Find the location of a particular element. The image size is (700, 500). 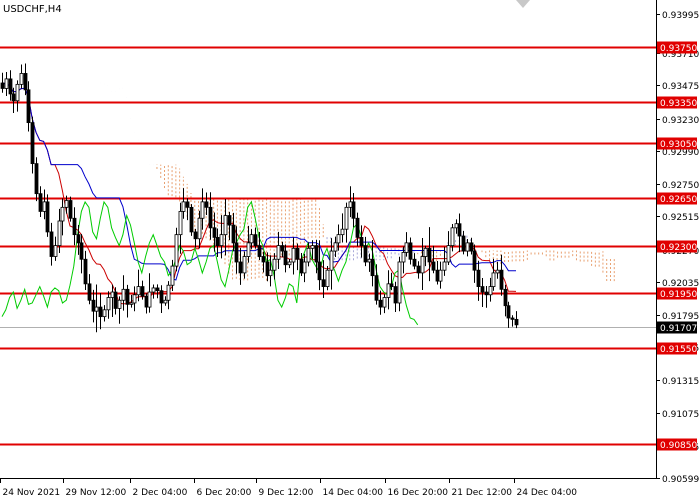

y-tick-label: 0.93230 is located at coordinates (680, 121).